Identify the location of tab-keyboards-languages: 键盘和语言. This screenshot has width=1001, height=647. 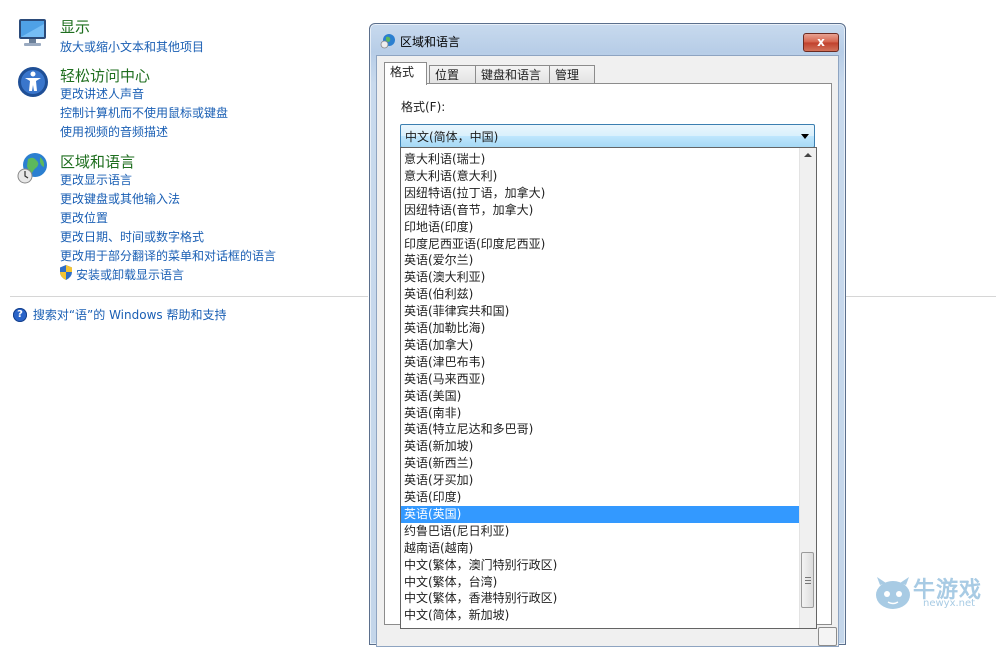
(512, 74).